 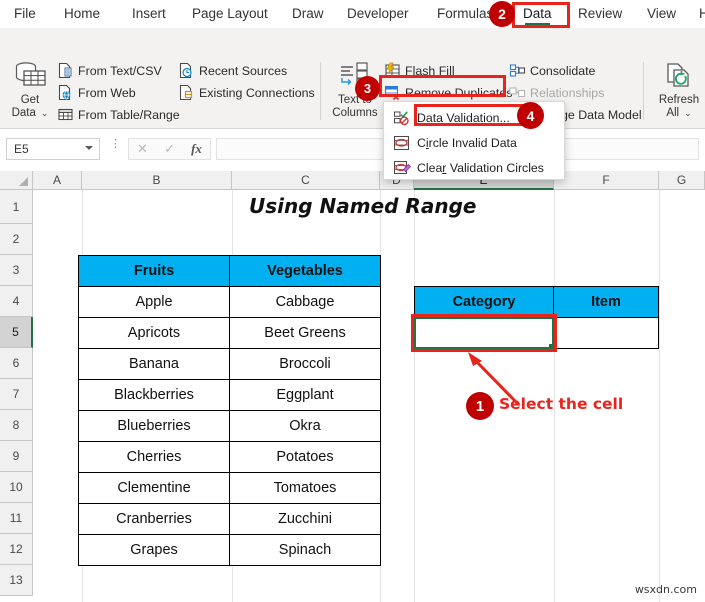 What do you see at coordinates (502, 14) in the screenshot?
I see `step-badge-2: 2` at bounding box center [502, 14].